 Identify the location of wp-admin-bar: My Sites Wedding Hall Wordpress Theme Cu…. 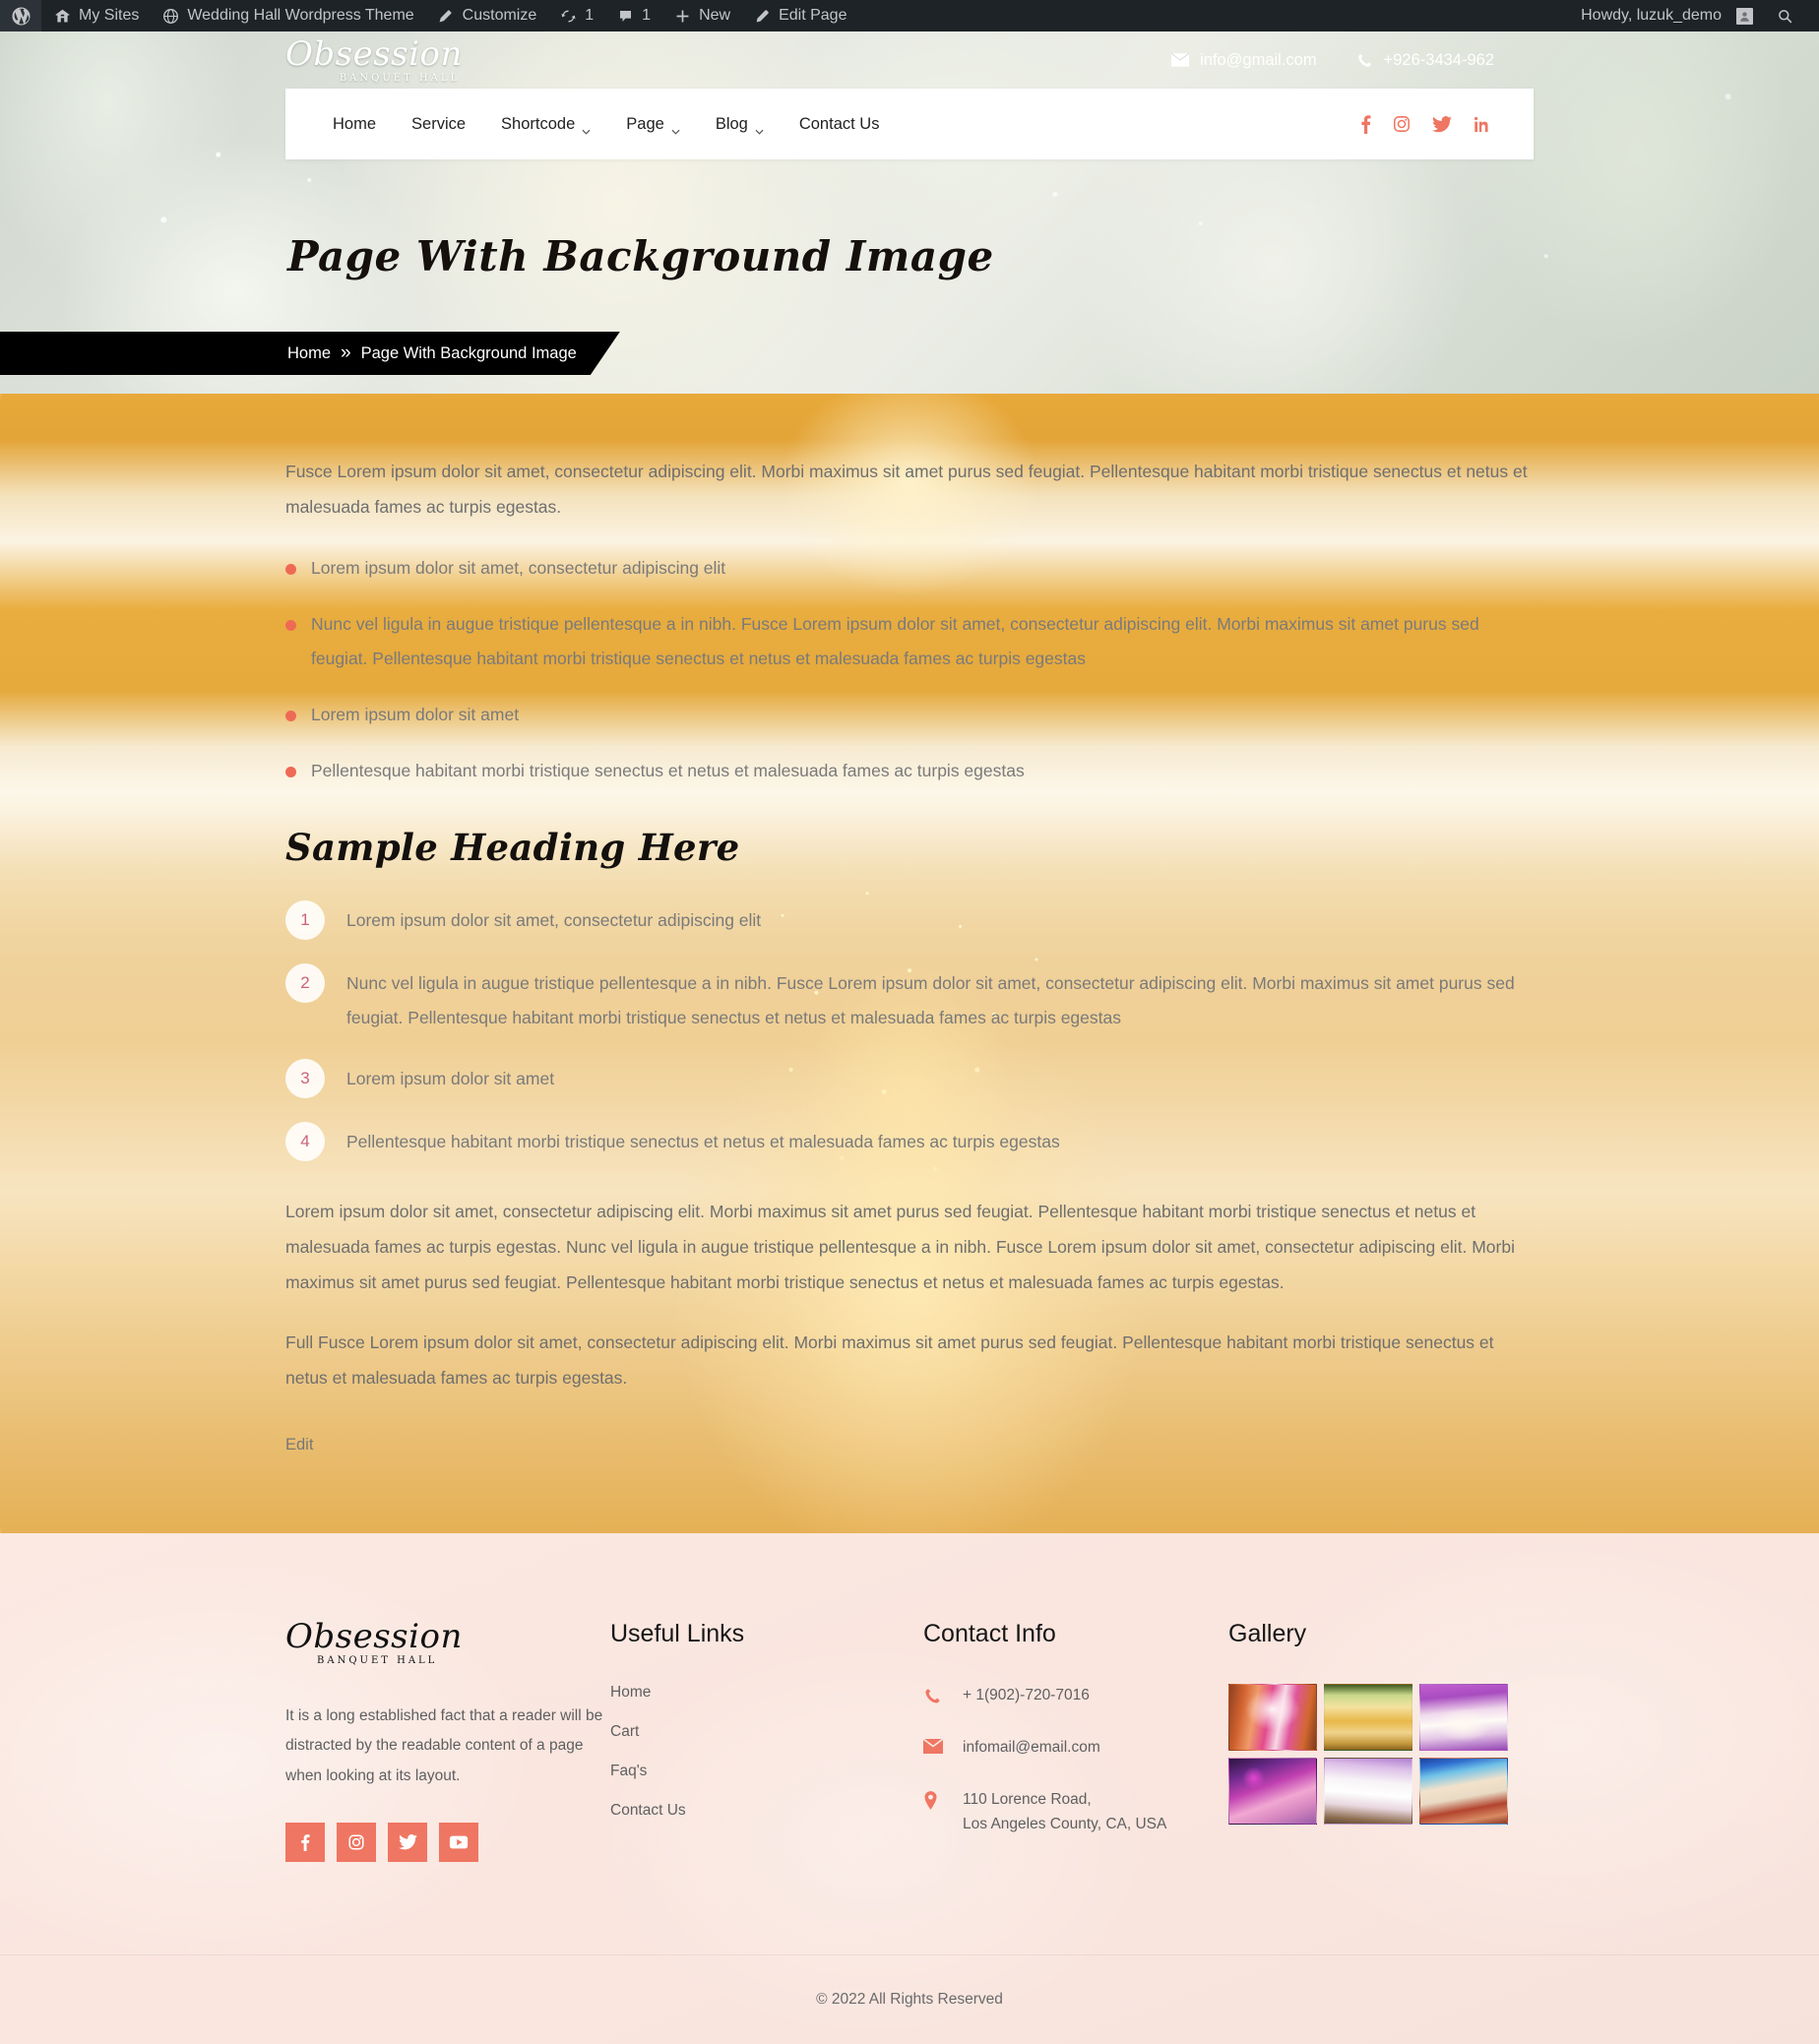
(909, 15).